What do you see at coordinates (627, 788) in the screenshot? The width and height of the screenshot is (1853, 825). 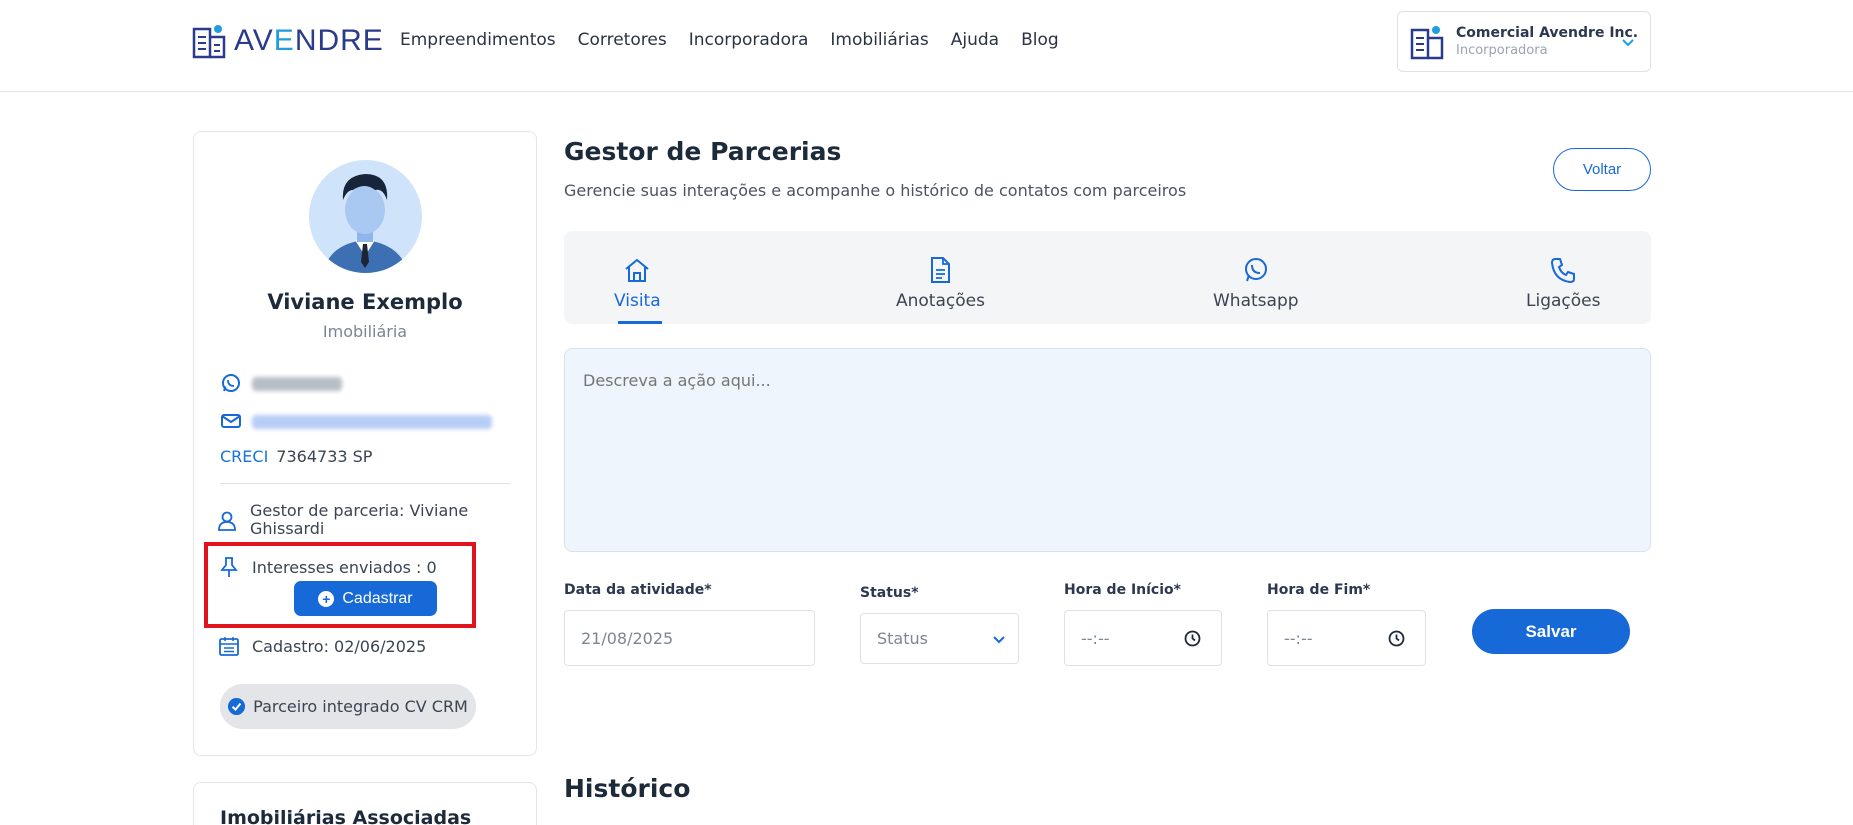 I see `historico-title: Histórico` at bounding box center [627, 788].